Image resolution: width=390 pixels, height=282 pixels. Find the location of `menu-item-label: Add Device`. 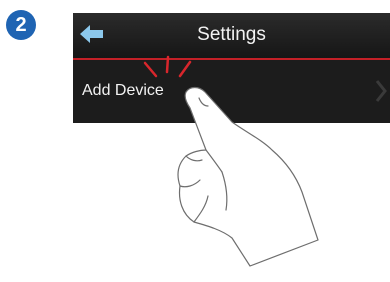

menu-item-label: Add Device is located at coordinates (123, 90).